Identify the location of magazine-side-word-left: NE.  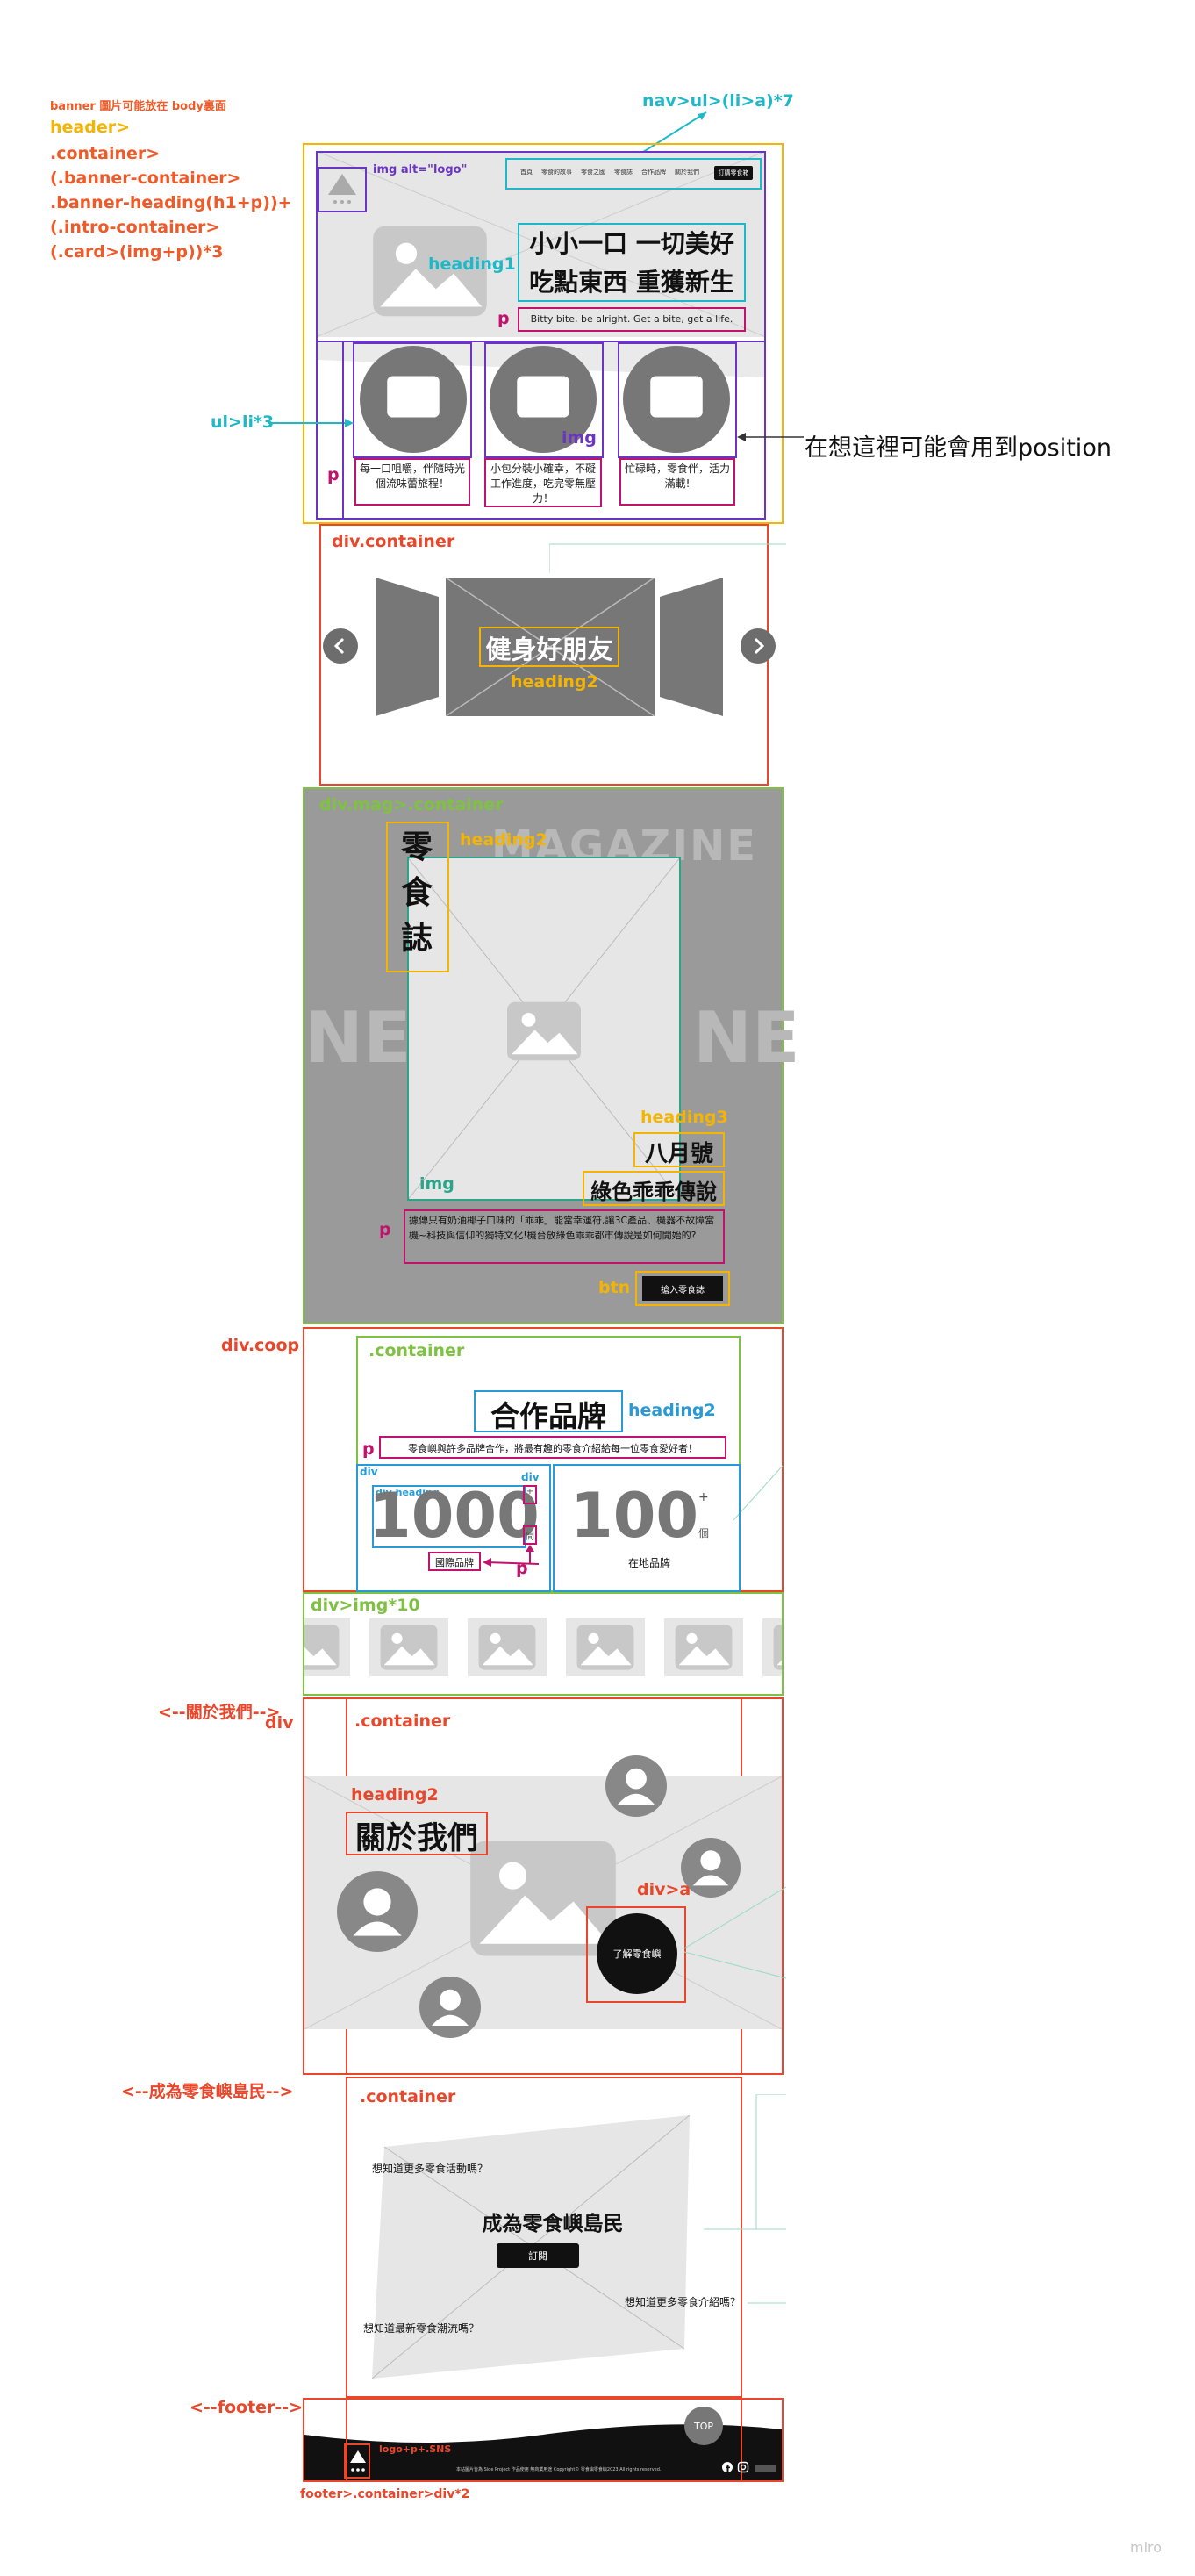
(358, 1038).